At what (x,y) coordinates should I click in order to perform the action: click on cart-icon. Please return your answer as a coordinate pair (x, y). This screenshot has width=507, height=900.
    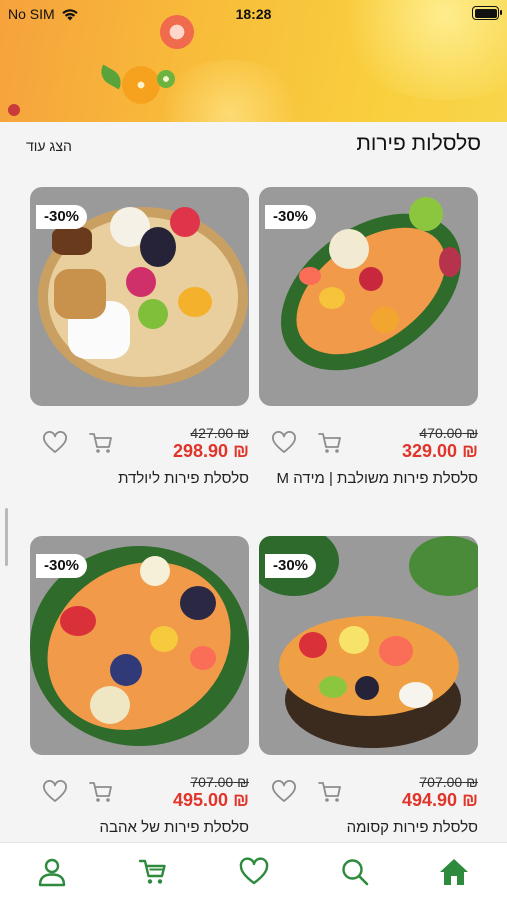
    Looking at the image, I should click on (153, 872).